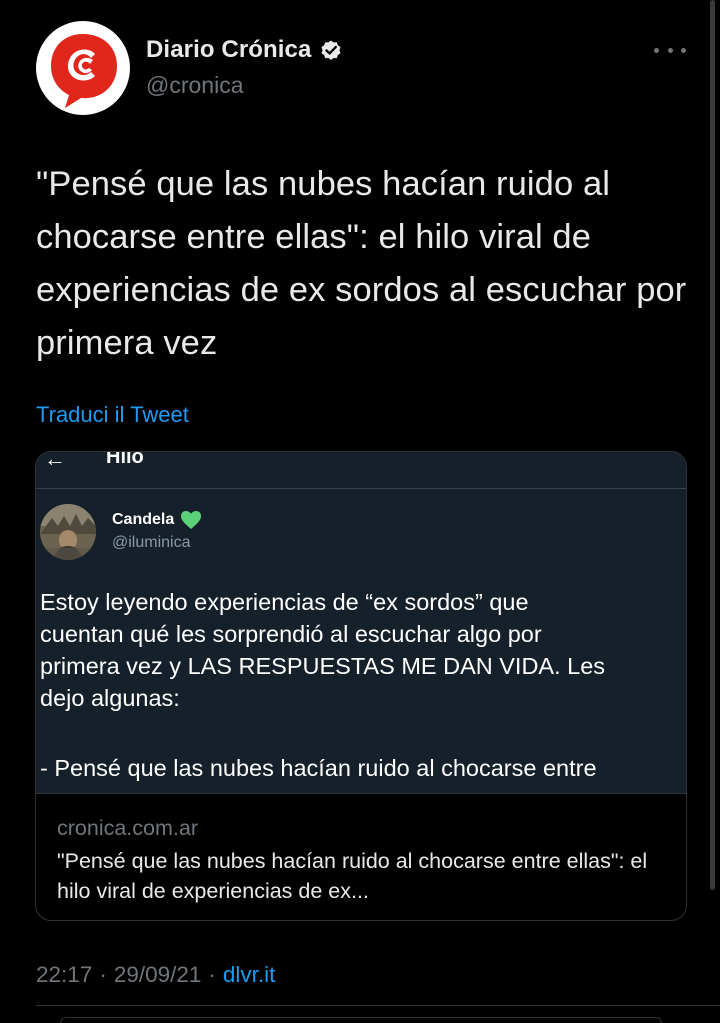 The width and height of the screenshot is (720, 1023). Describe the element at coordinates (712, 445) in the screenshot. I see `scrollbar` at that location.